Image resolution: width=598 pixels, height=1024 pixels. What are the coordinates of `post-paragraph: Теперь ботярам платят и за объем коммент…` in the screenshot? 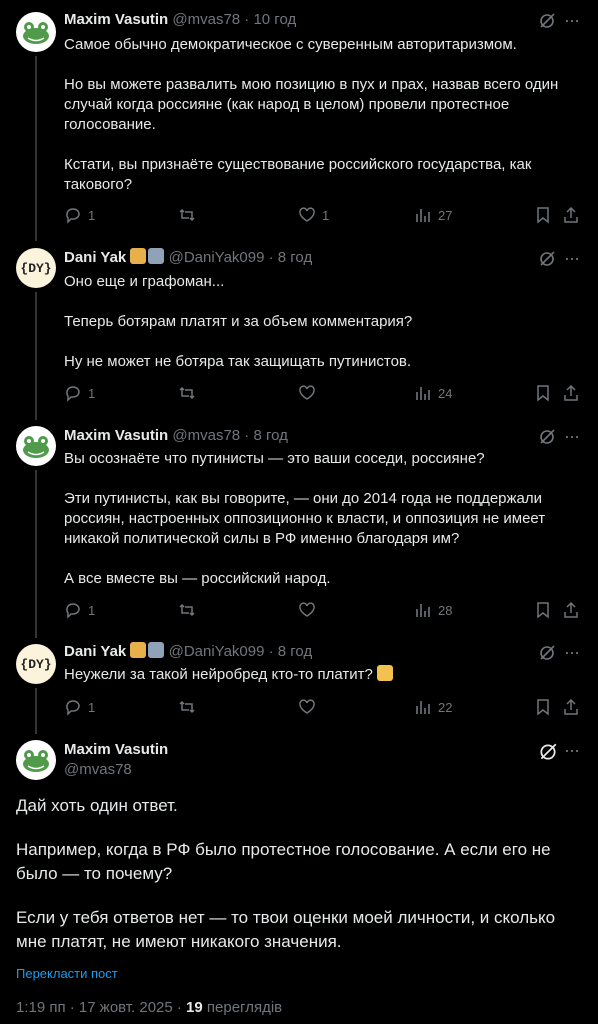 It's located at (238, 321).